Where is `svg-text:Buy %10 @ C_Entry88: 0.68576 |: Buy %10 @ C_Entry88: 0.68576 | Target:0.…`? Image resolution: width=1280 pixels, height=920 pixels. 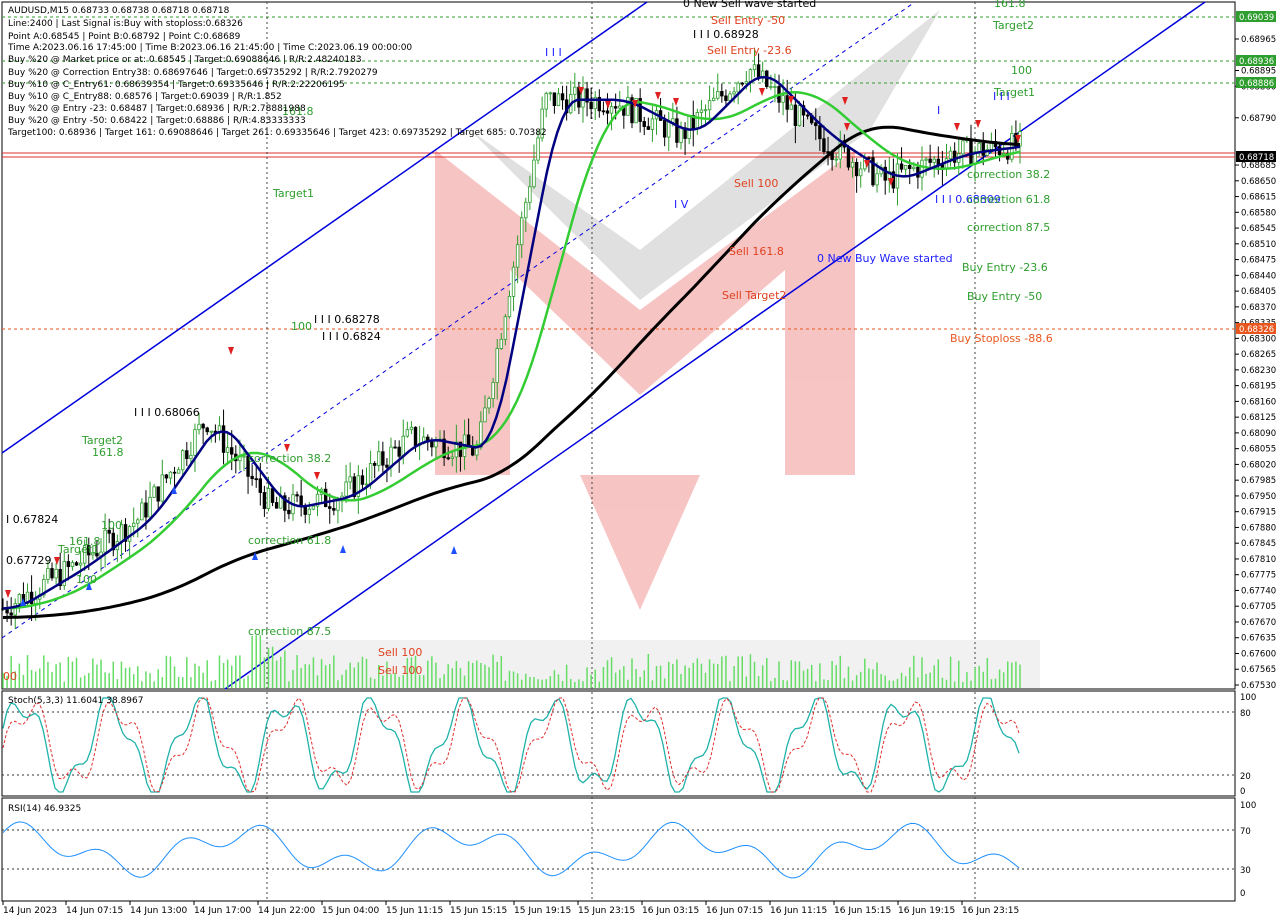 svg-text:Buy %10 @ C_Entry88: 0.68576 |: Buy %10 @ C_Entry88: 0.68576 | Target:0.… is located at coordinates (145, 97).